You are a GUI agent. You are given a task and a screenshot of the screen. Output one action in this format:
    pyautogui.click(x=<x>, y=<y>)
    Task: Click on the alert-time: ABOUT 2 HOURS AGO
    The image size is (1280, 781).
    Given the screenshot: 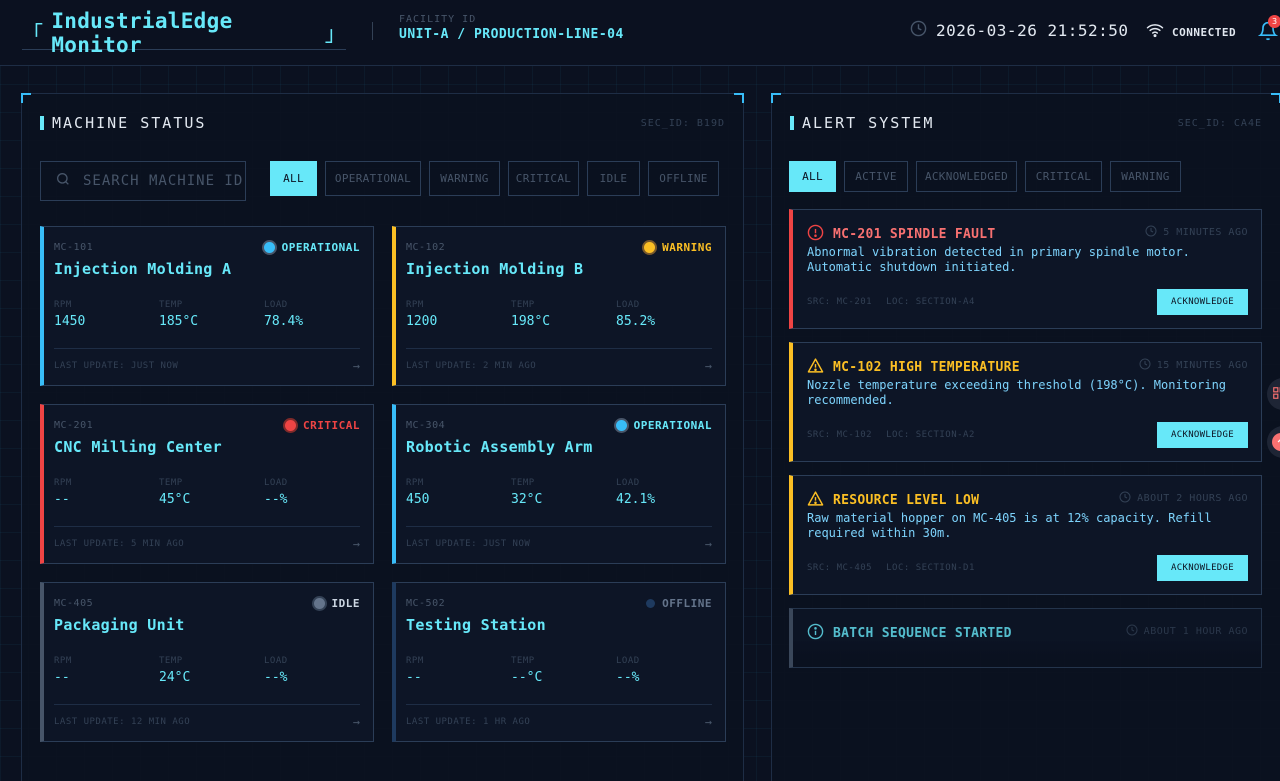 What is the action you would take?
    pyautogui.click(x=1183, y=498)
    